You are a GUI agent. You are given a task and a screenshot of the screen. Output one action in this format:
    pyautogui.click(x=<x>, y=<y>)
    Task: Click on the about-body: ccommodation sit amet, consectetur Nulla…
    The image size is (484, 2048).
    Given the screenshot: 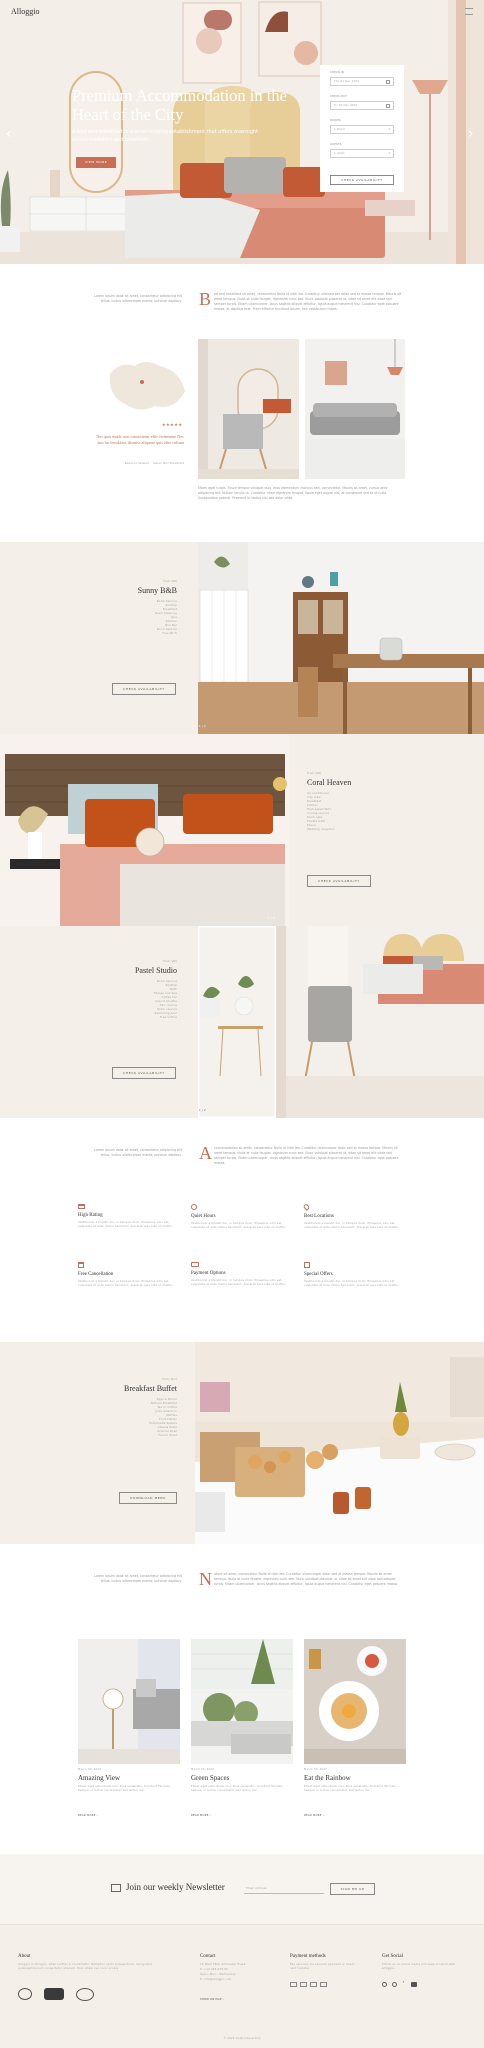 What is the action you would take?
    pyautogui.click(x=306, y=1155)
    